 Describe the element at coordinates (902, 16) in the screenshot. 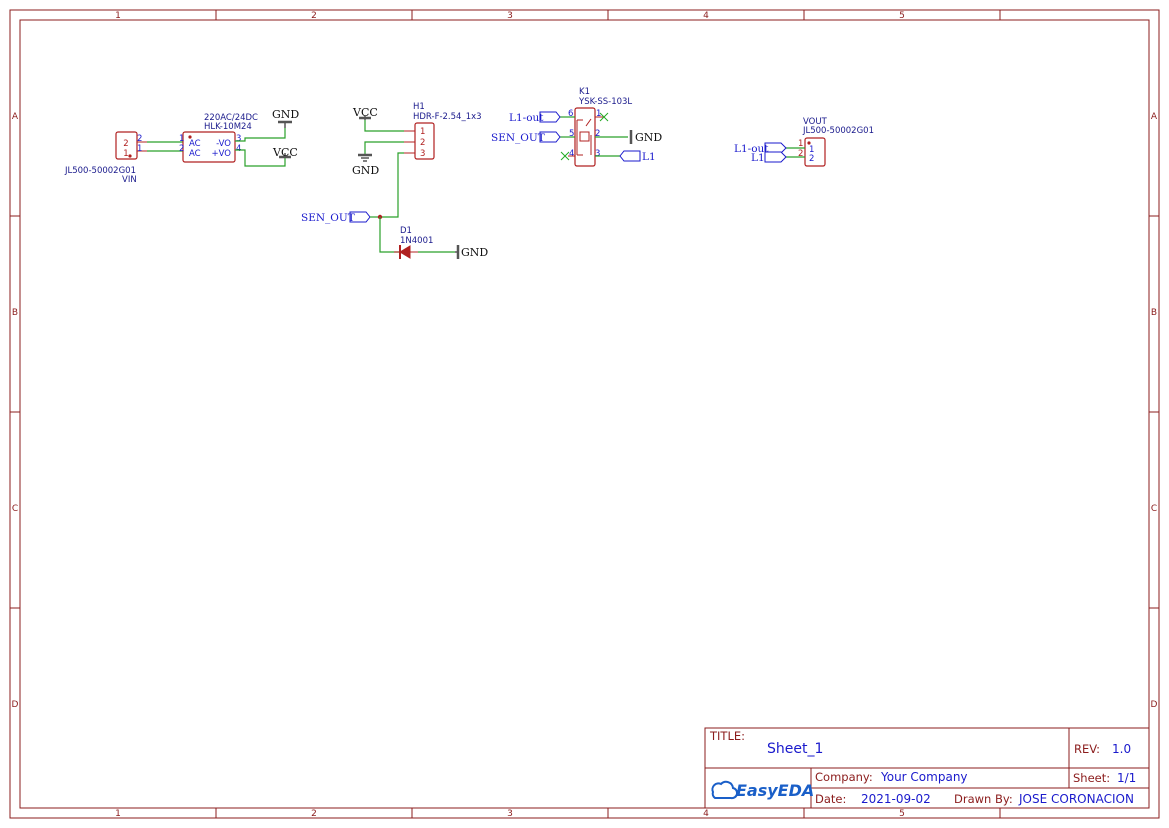

I see `col-label-top-5: 5` at that location.